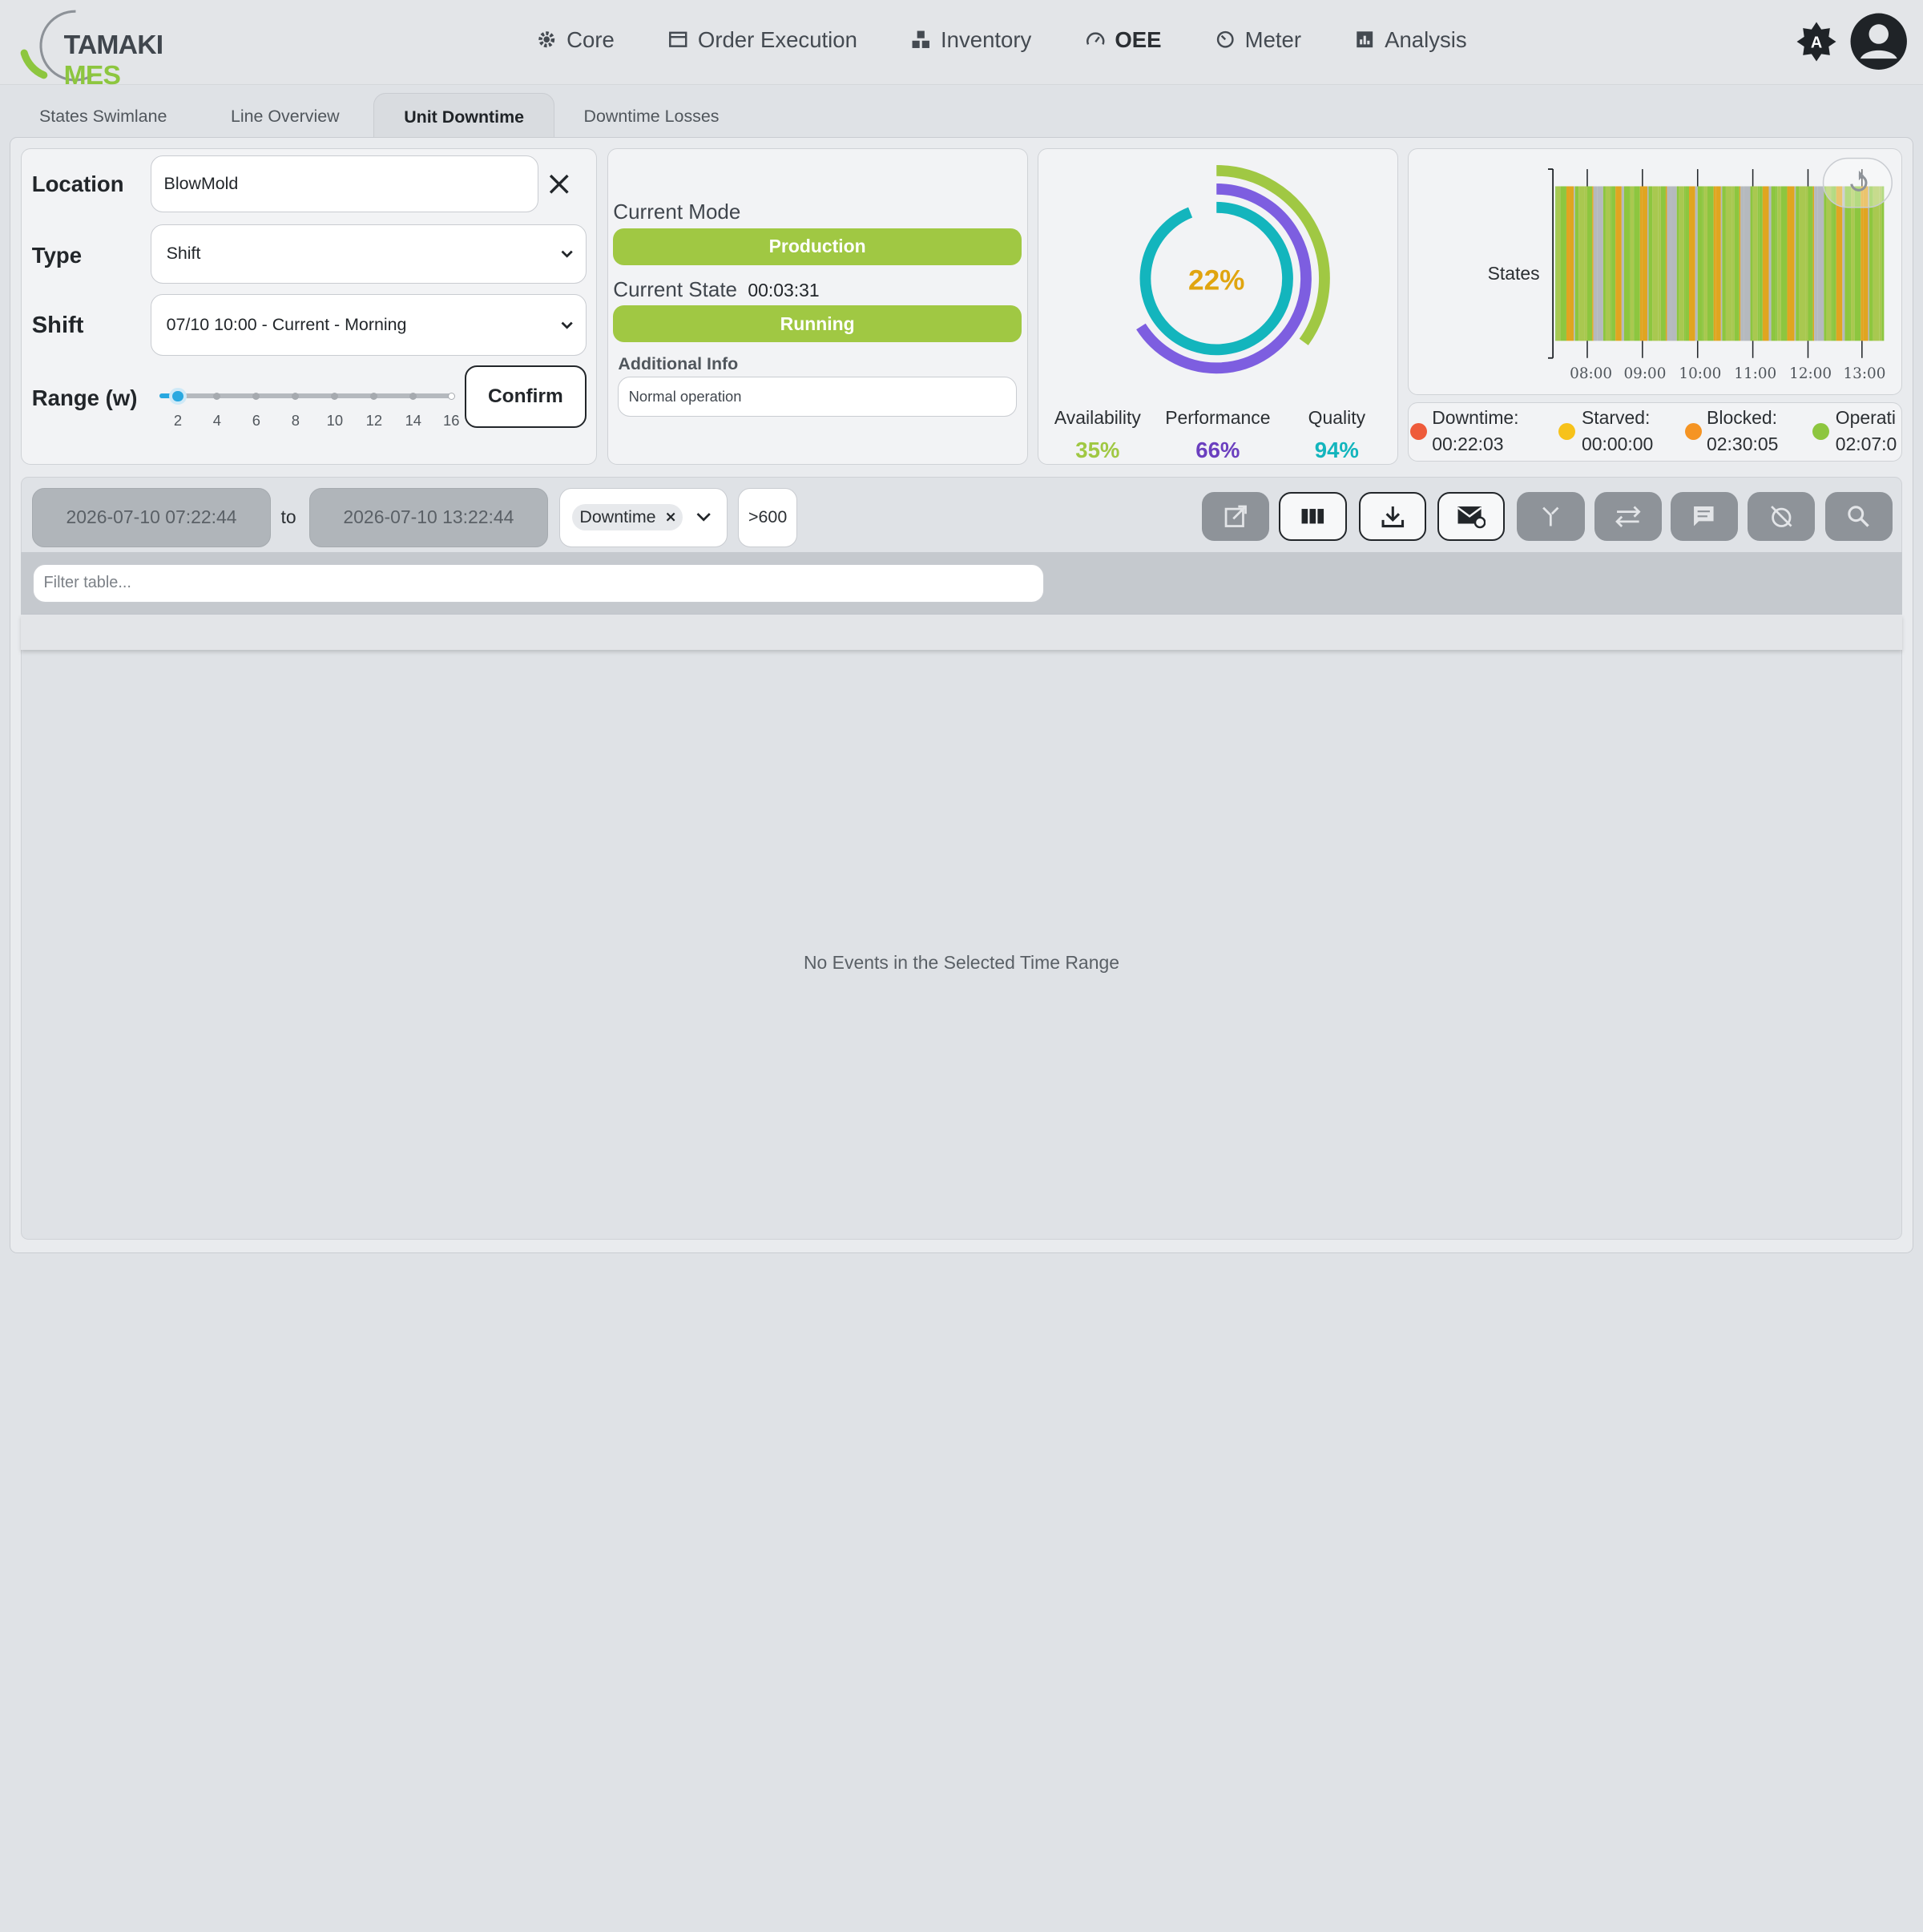 The width and height of the screenshot is (1923, 1932). Describe the element at coordinates (296, 421) in the screenshot. I see `range-tick-label: 8` at that location.